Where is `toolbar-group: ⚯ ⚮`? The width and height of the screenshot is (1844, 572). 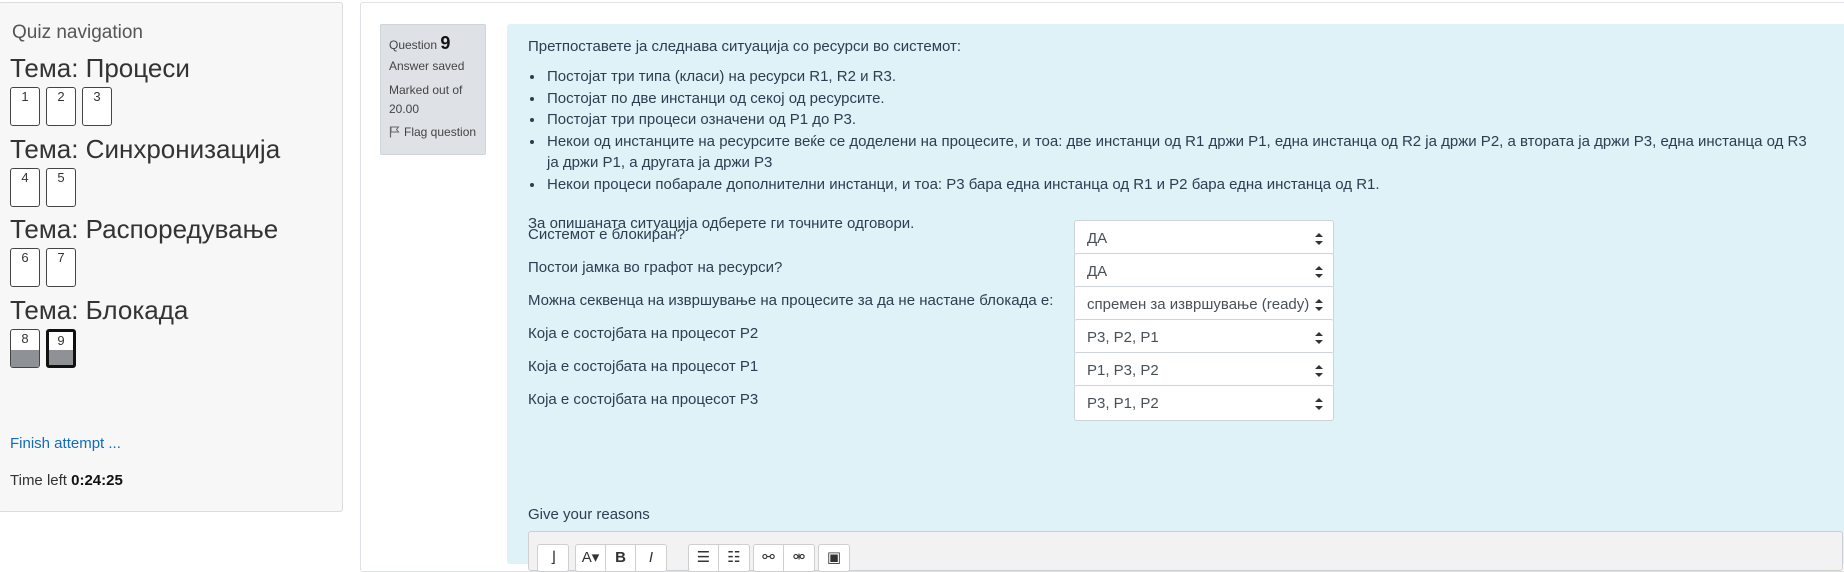 toolbar-group: ⚯ ⚮ is located at coordinates (784, 558).